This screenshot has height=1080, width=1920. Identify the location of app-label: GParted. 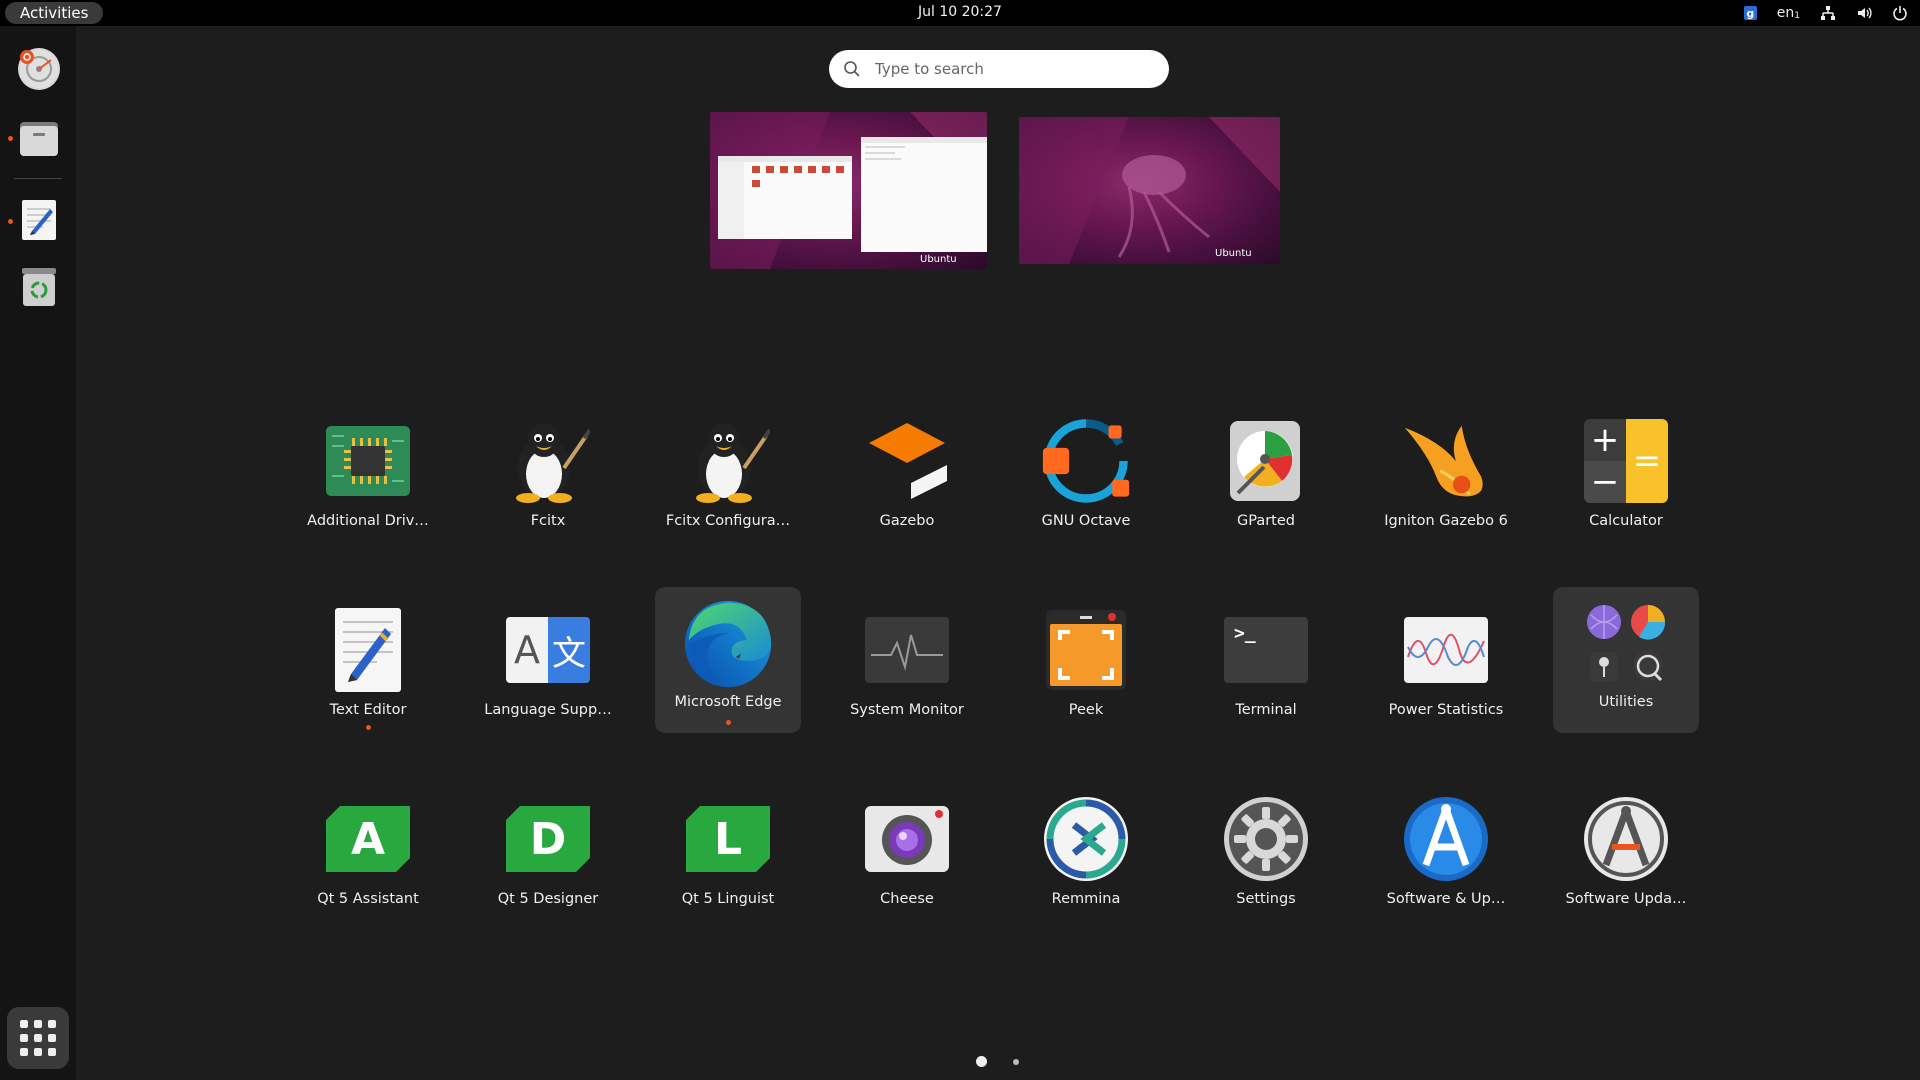
(1266, 521).